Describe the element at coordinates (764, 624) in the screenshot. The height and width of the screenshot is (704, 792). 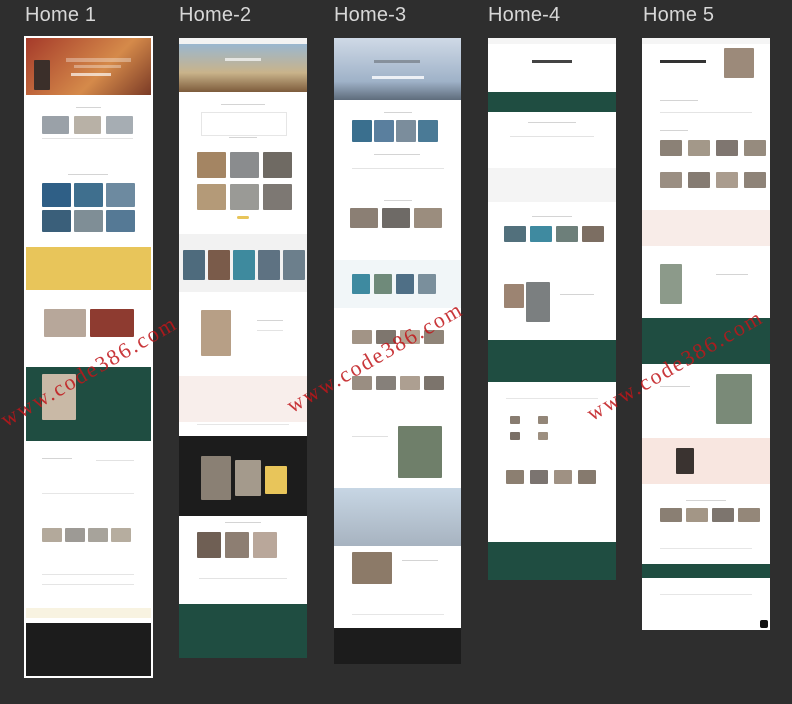
I see `corner-badge-icon` at that location.